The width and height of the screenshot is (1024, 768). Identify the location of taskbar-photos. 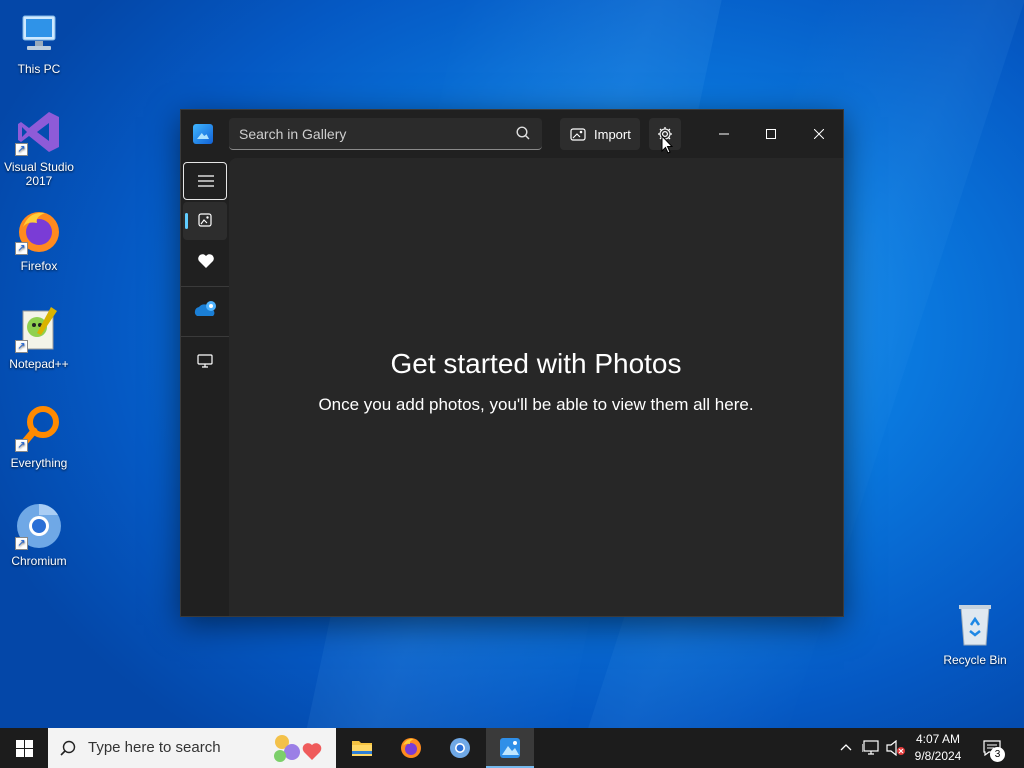
(510, 748).